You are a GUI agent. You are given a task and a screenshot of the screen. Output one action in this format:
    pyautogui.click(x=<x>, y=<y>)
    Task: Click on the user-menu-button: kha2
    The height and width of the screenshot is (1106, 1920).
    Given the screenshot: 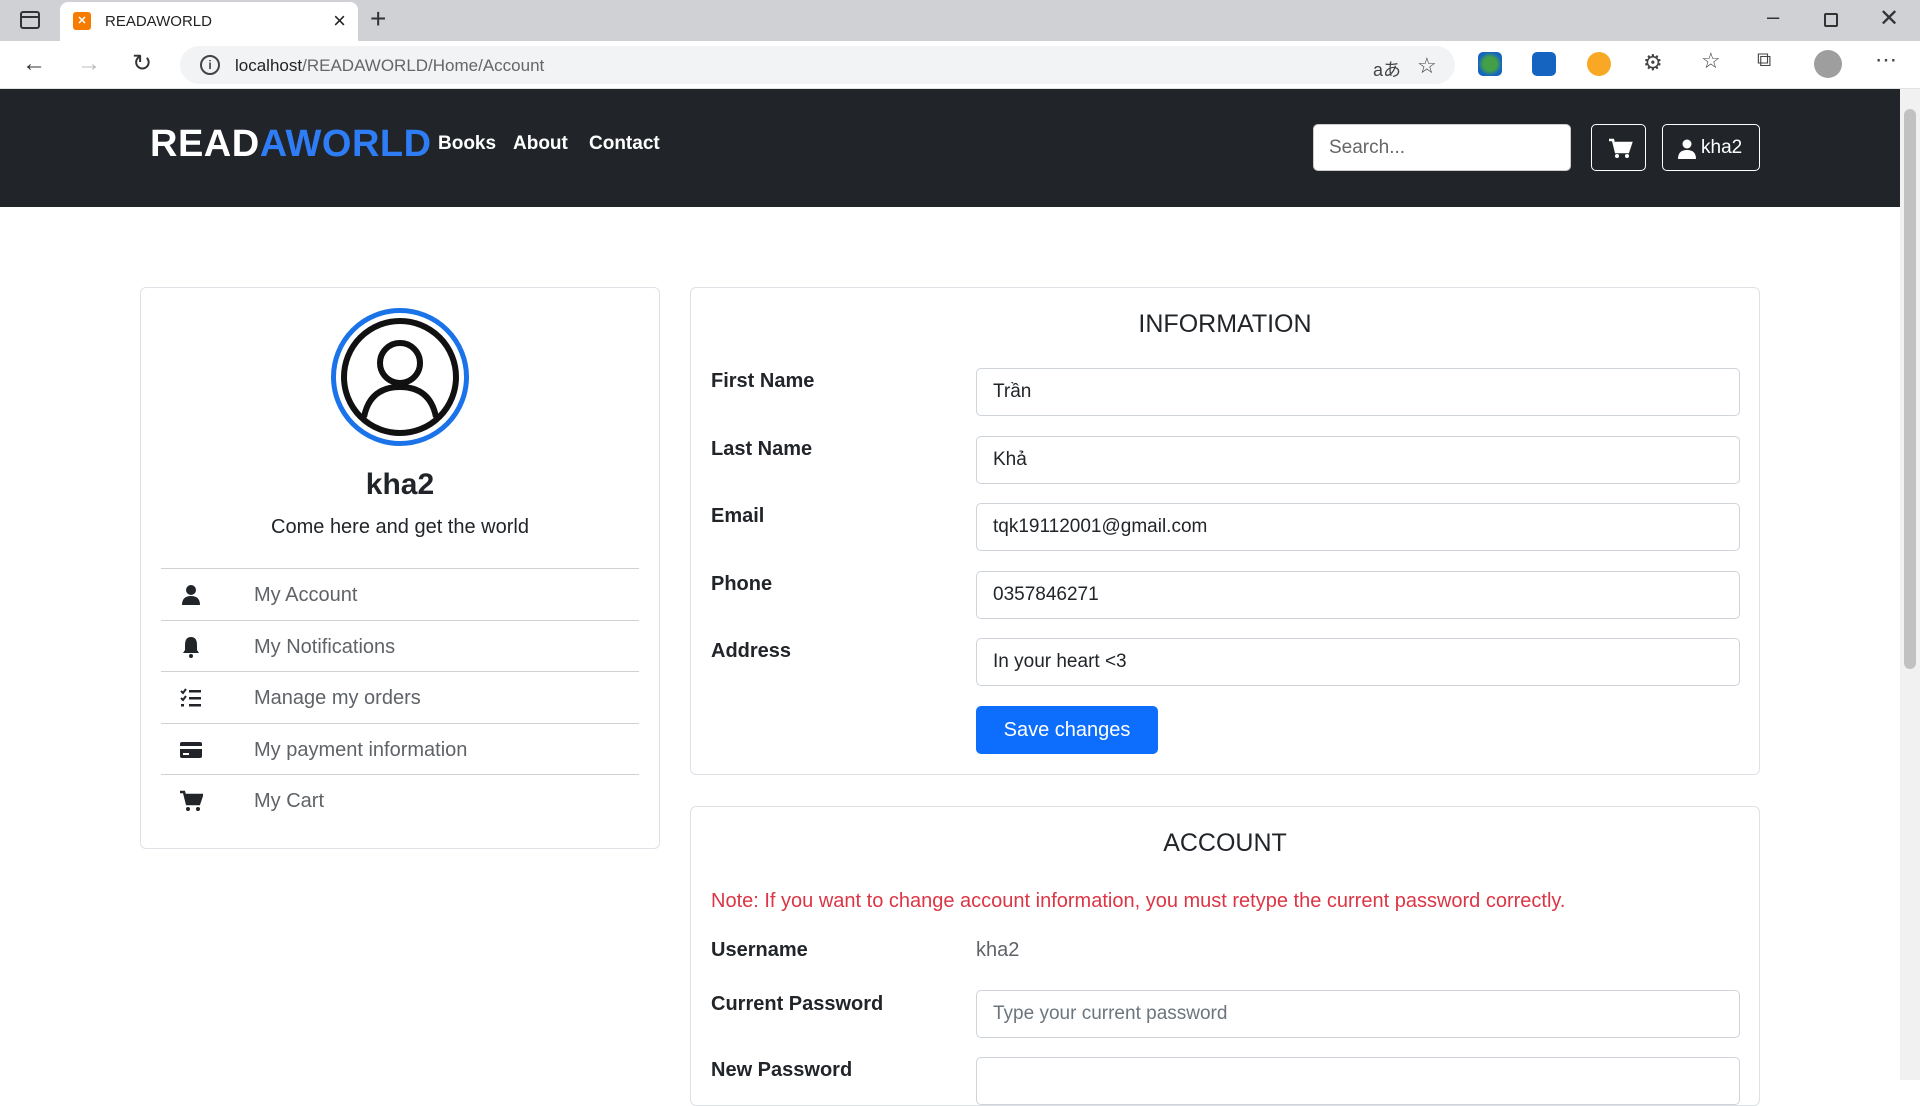 What is the action you would take?
    pyautogui.click(x=1711, y=147)
    